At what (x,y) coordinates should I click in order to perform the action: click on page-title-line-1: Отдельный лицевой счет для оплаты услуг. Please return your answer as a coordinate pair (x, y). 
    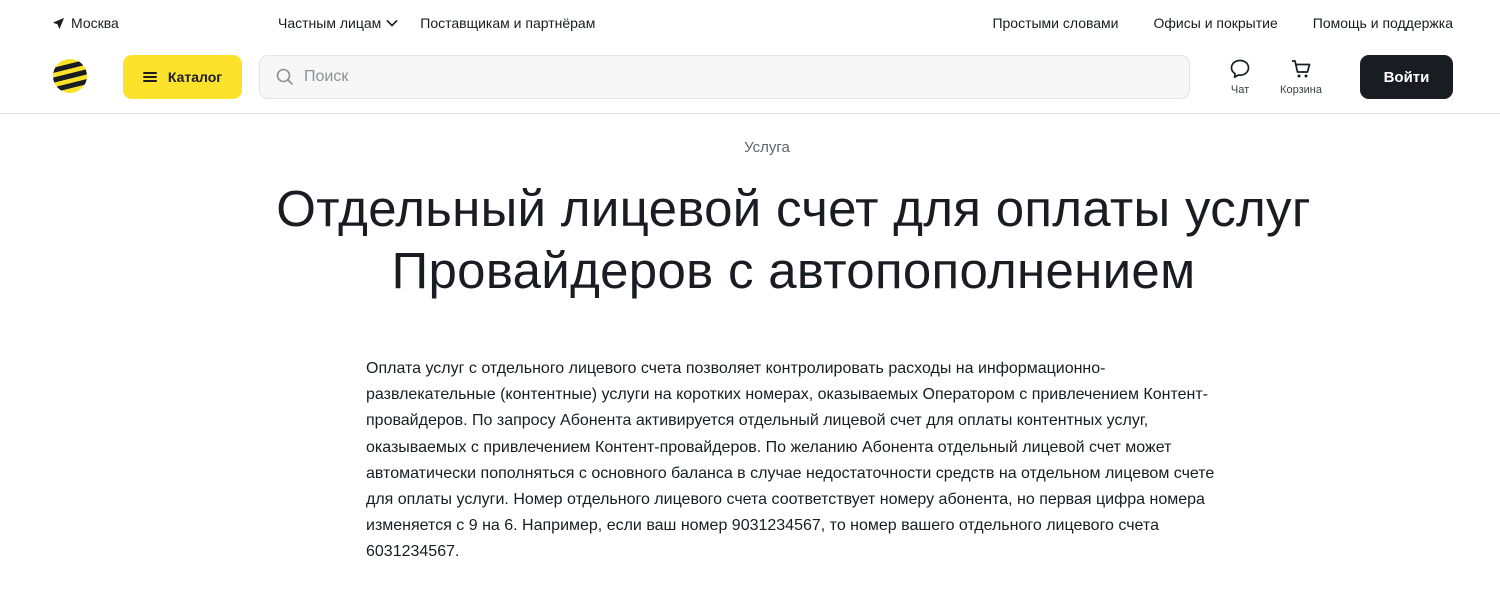
    Looking at the image, I should click on (793, 208).